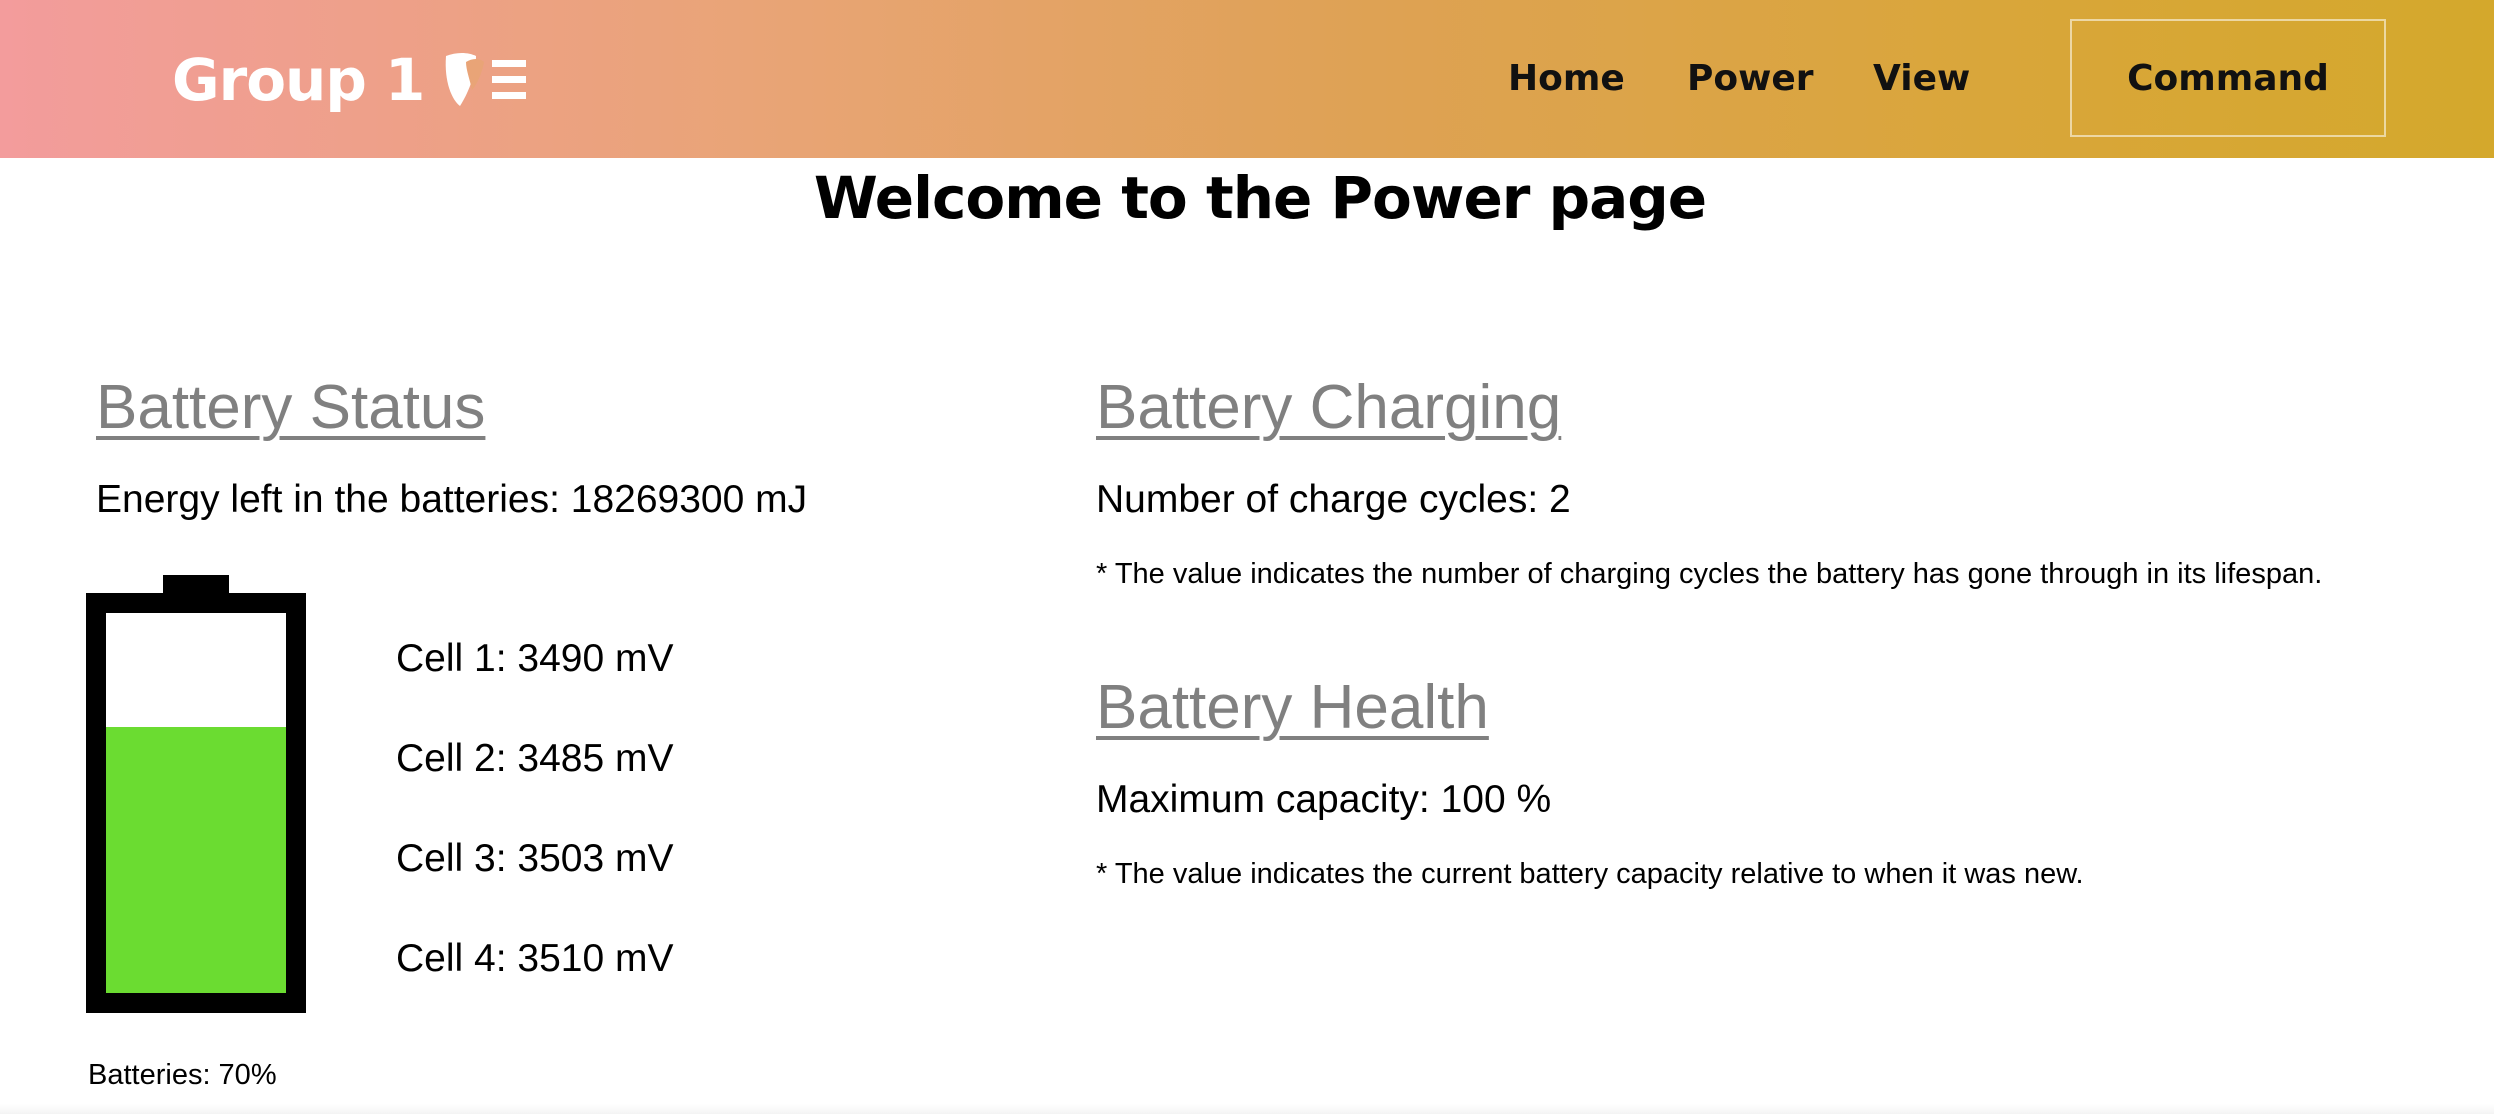 The width and height of the screenshot is (2494, 1114). What do you see at coordinates (1247, 1109) in the screenshot?
I see `page-bottom-edge` at bounding box center [1247, 1109].